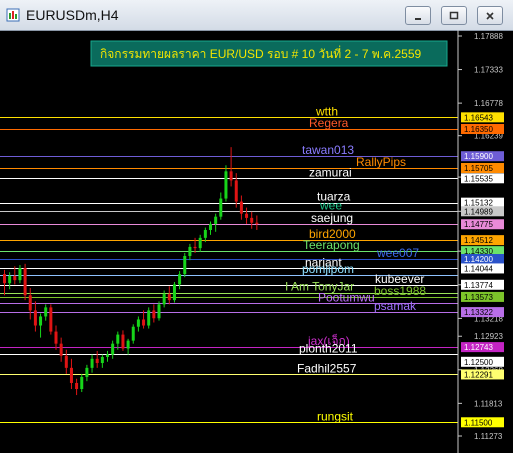 Image resolution: width=513 pixels, height=453 pixels. I want to click on guess-label-21: rungsit, so click(335, 416).